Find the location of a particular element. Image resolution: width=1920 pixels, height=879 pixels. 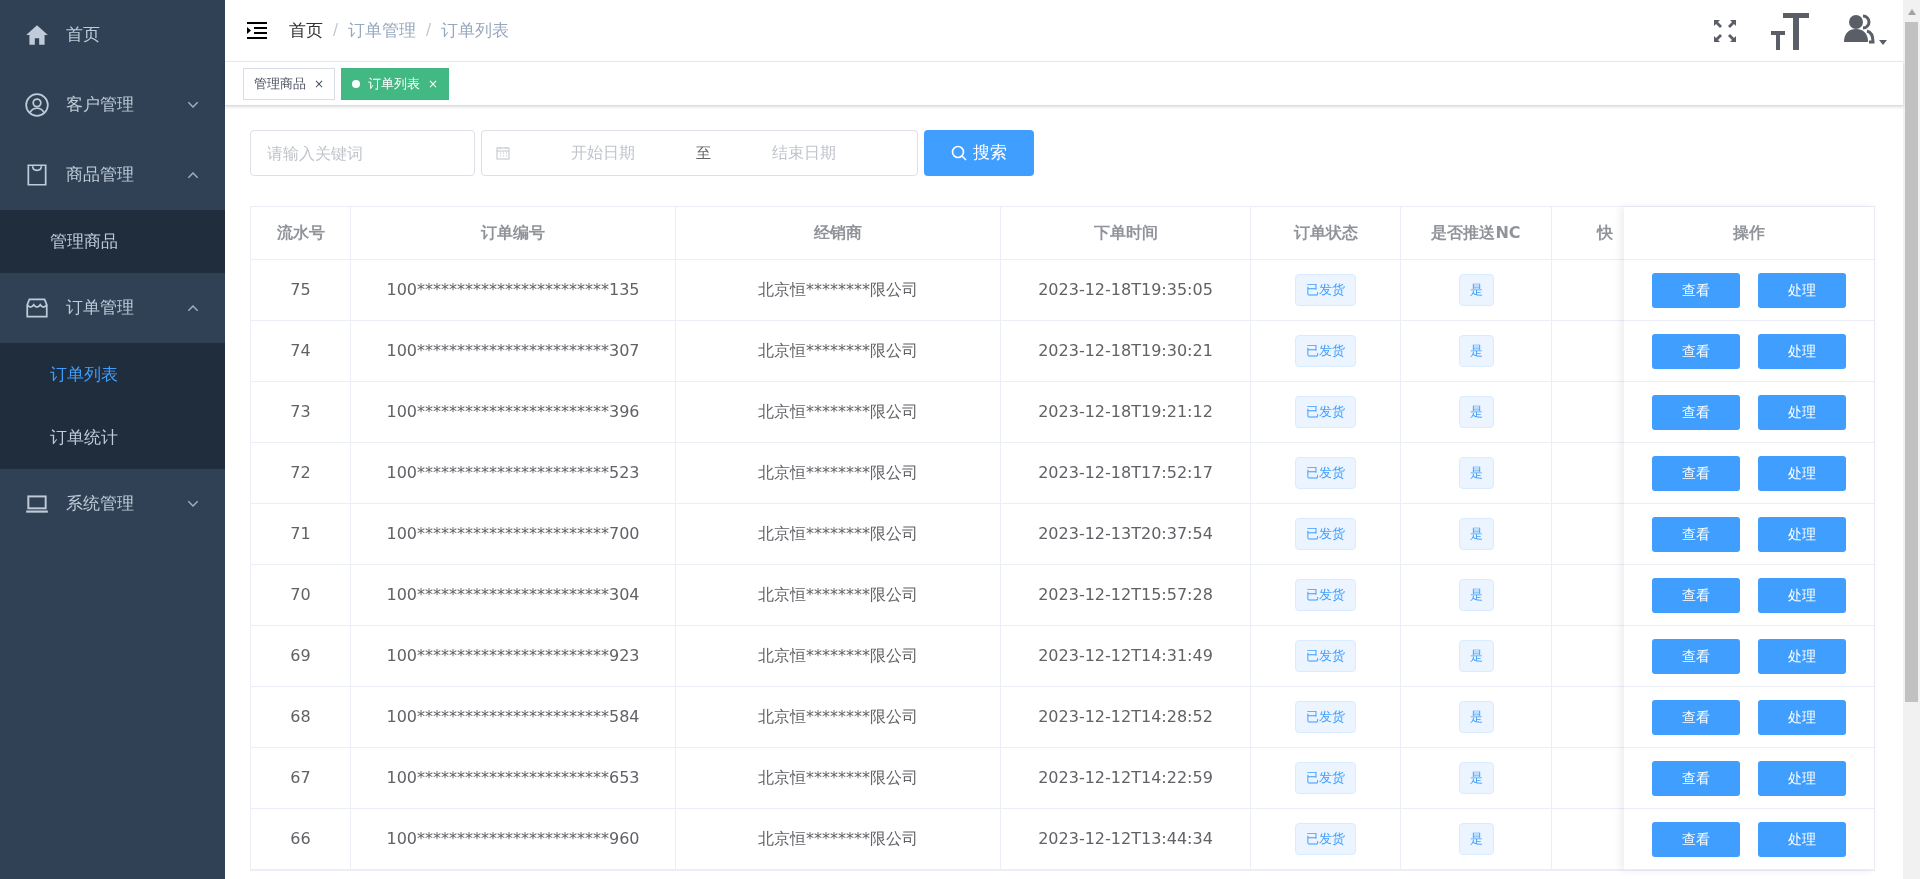

table-cell-text: 100************************700 is located at coordinates (513, 534).